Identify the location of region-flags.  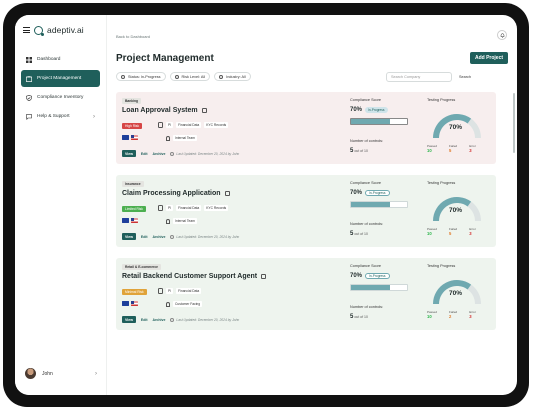
(130, 303).